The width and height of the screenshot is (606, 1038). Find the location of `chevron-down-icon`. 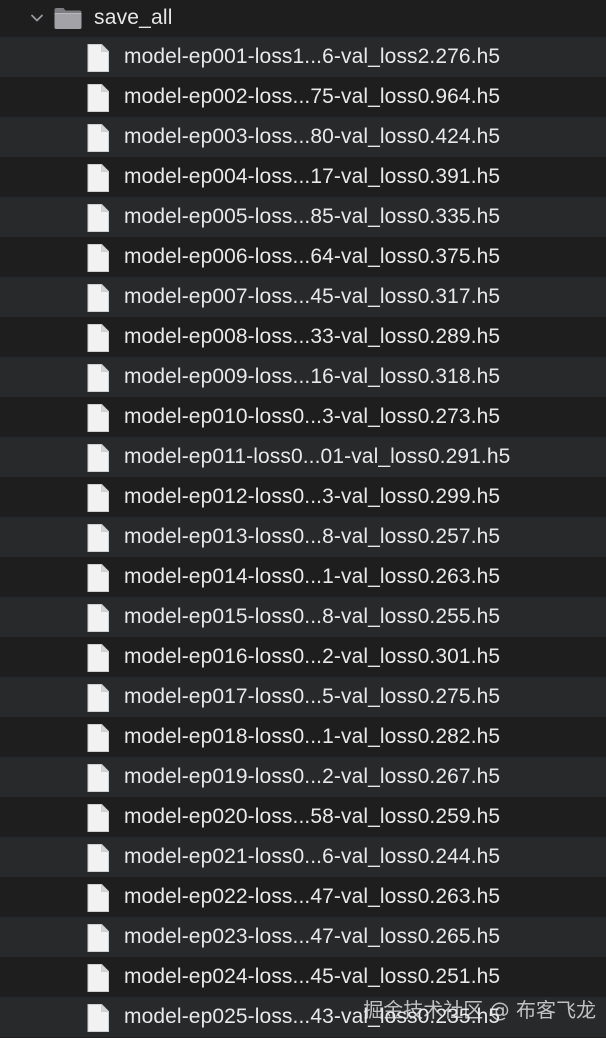

chevron-down-icon is located at coordinates (37, 18).